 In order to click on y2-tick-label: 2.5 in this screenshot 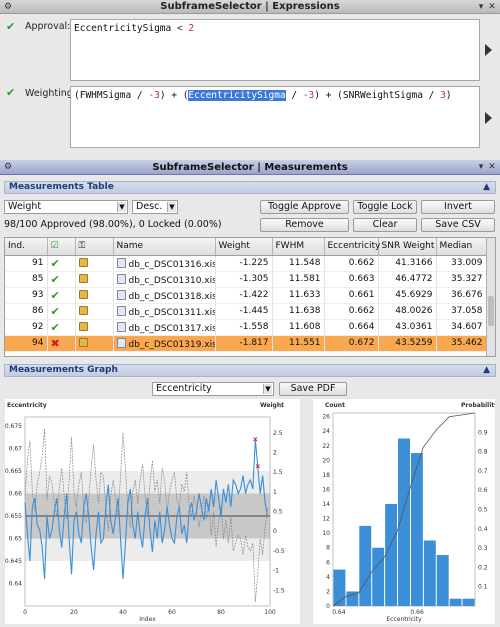, I will do `click(278, 433)`.